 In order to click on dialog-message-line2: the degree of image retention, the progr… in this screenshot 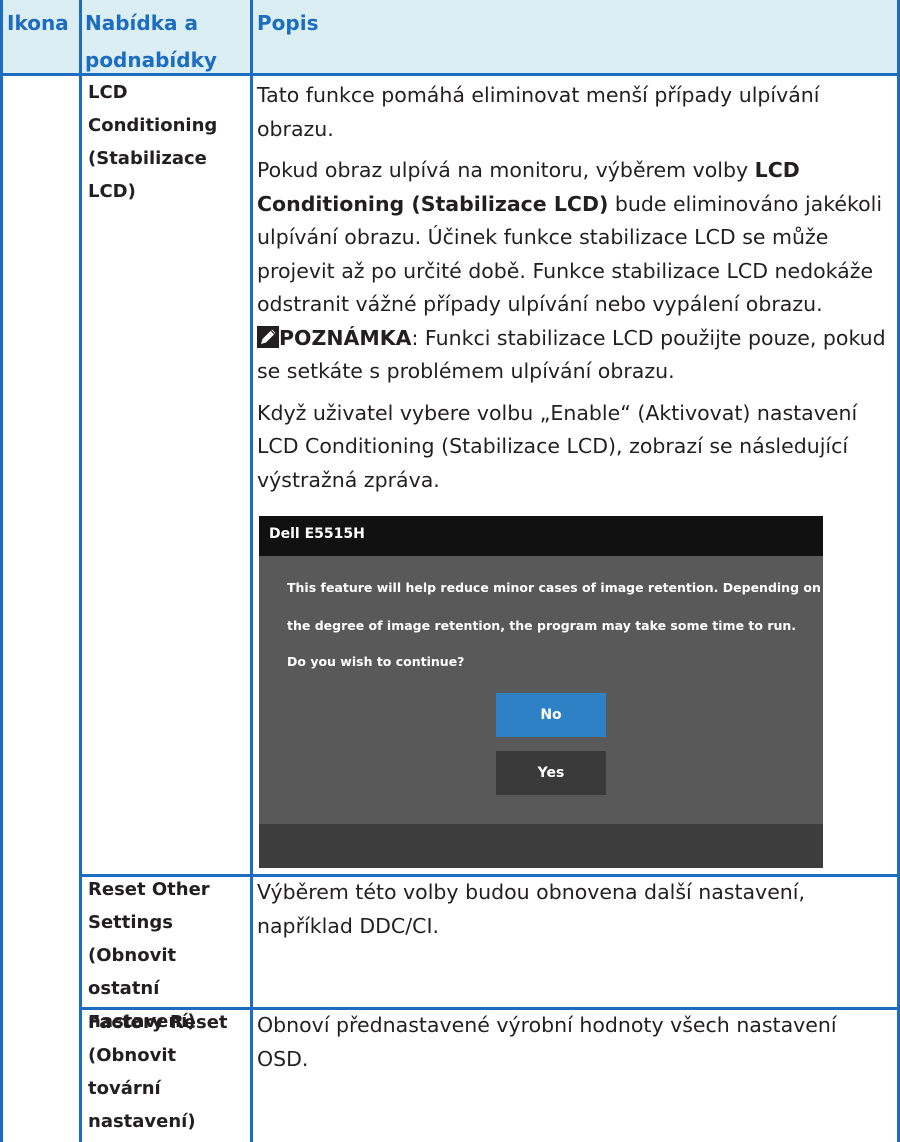, I will do `click(542, 625)`.